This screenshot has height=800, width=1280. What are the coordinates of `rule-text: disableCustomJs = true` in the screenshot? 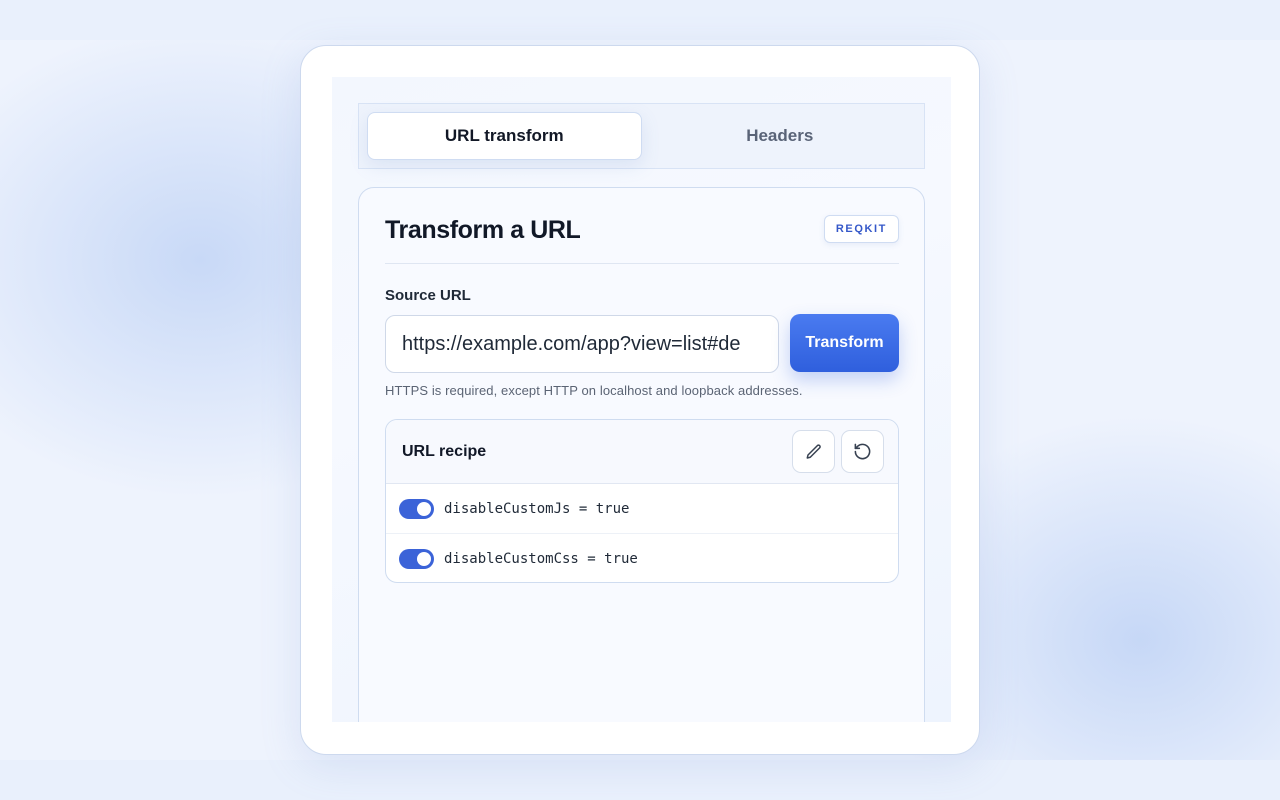 It's located at (537, 508).